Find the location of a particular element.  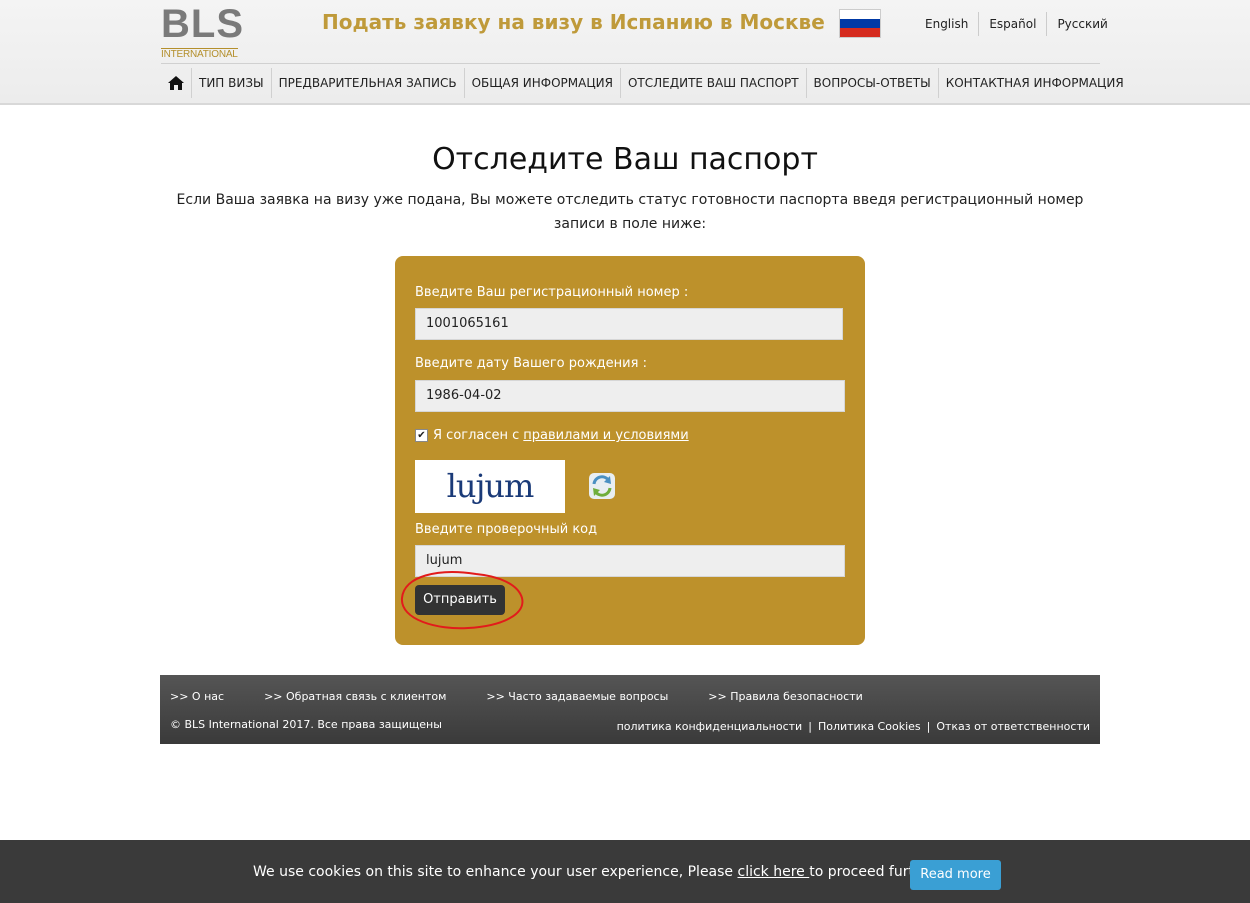

captcha-label: Введите проверочный код is located at coordinates (506, 529).